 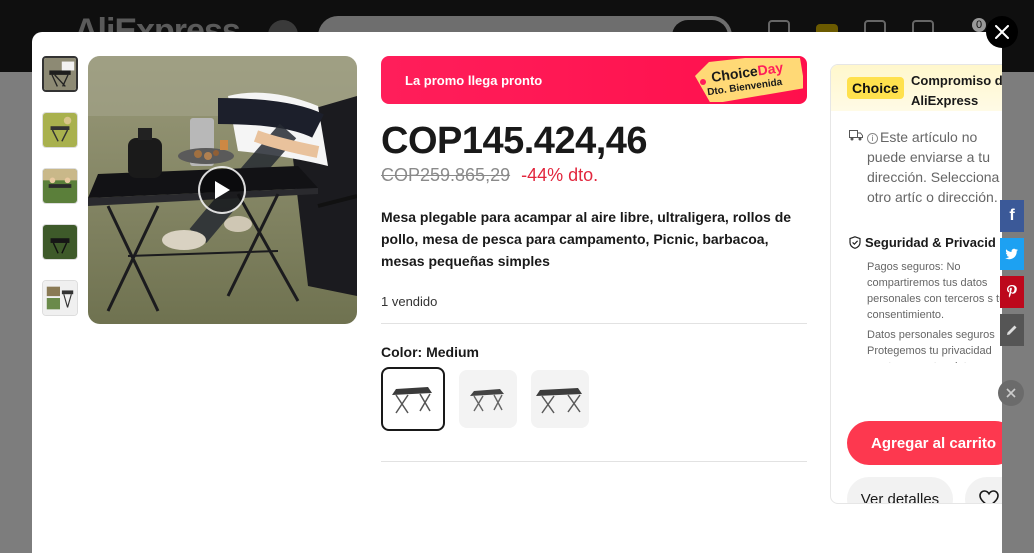 What do you see at coordinates (856, 135) in the screenshot?
I see `truck-icon` at bounding box center [856, 135].